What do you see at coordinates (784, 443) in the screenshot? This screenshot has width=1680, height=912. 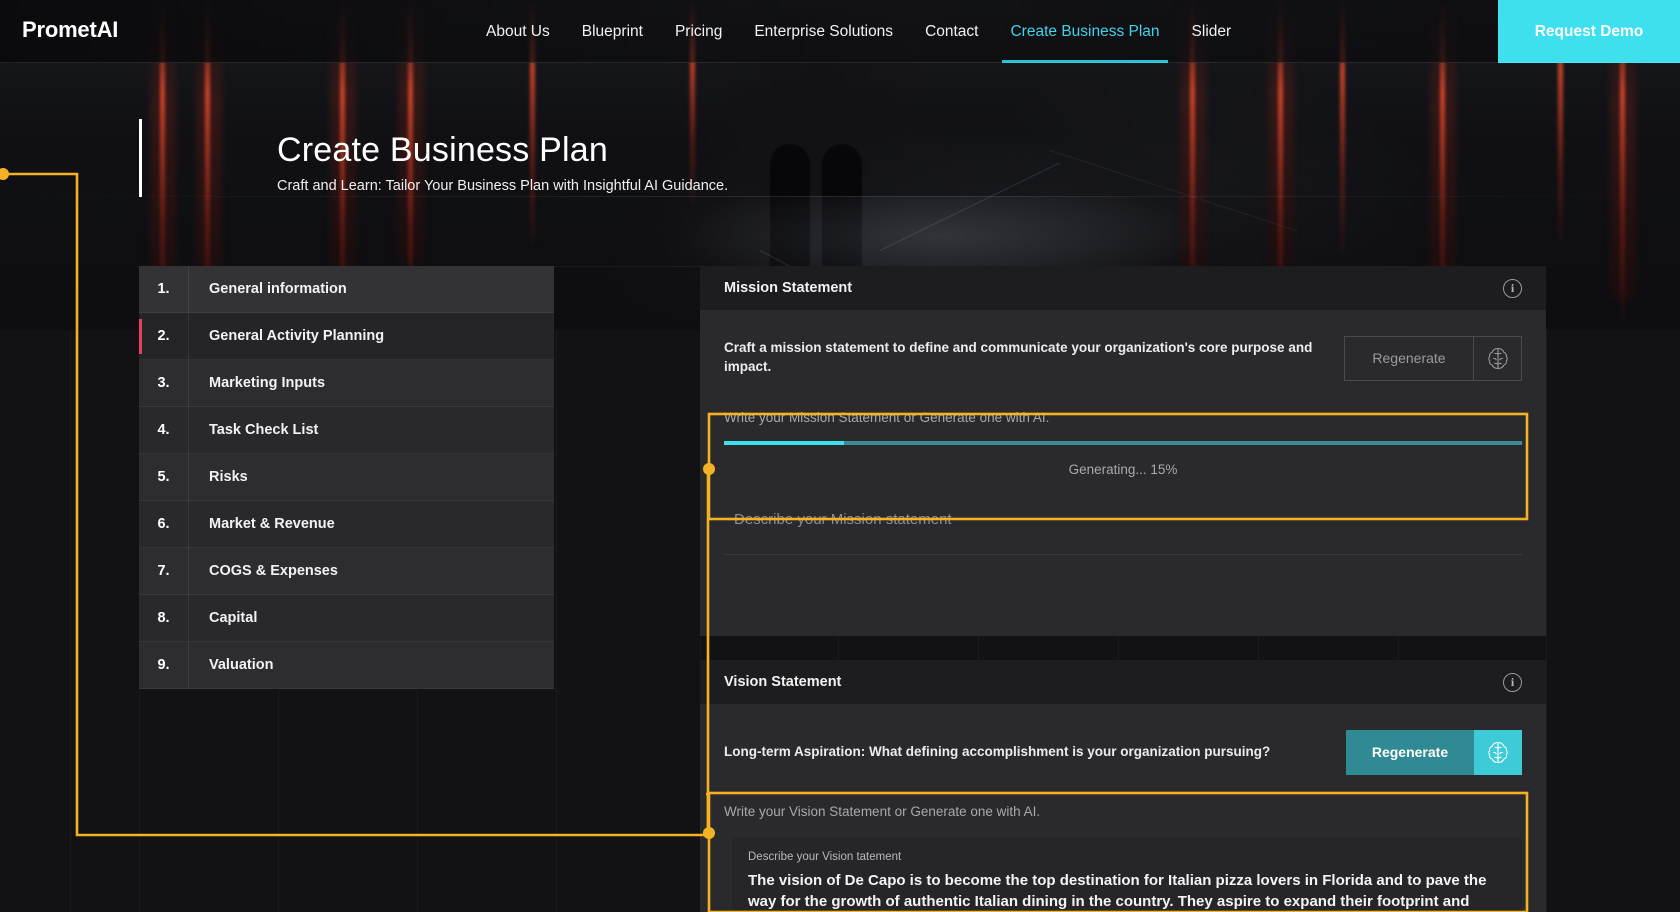 I see `progress-fill` at bounding box center [784, 443].